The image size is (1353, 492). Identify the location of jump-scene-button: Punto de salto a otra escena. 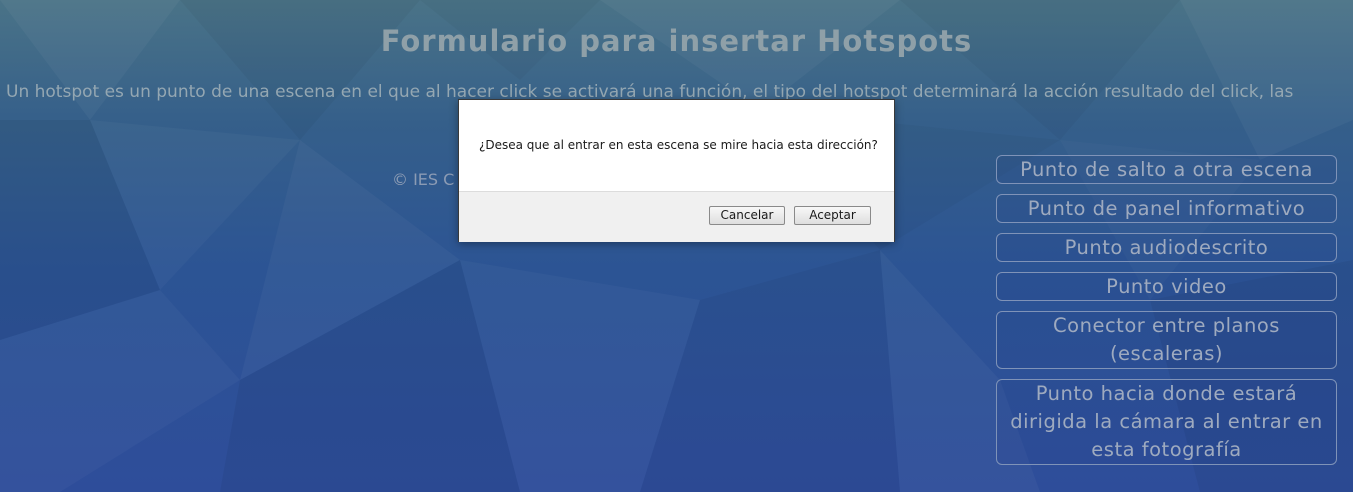
(1166, 169).